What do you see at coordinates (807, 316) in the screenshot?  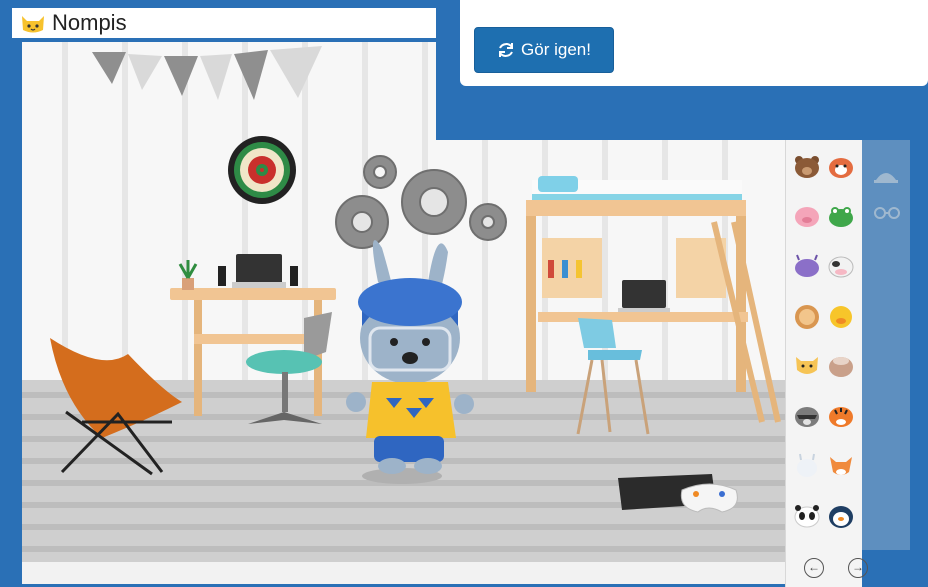 I see `lion-icon` at bounding box center [807, 316].